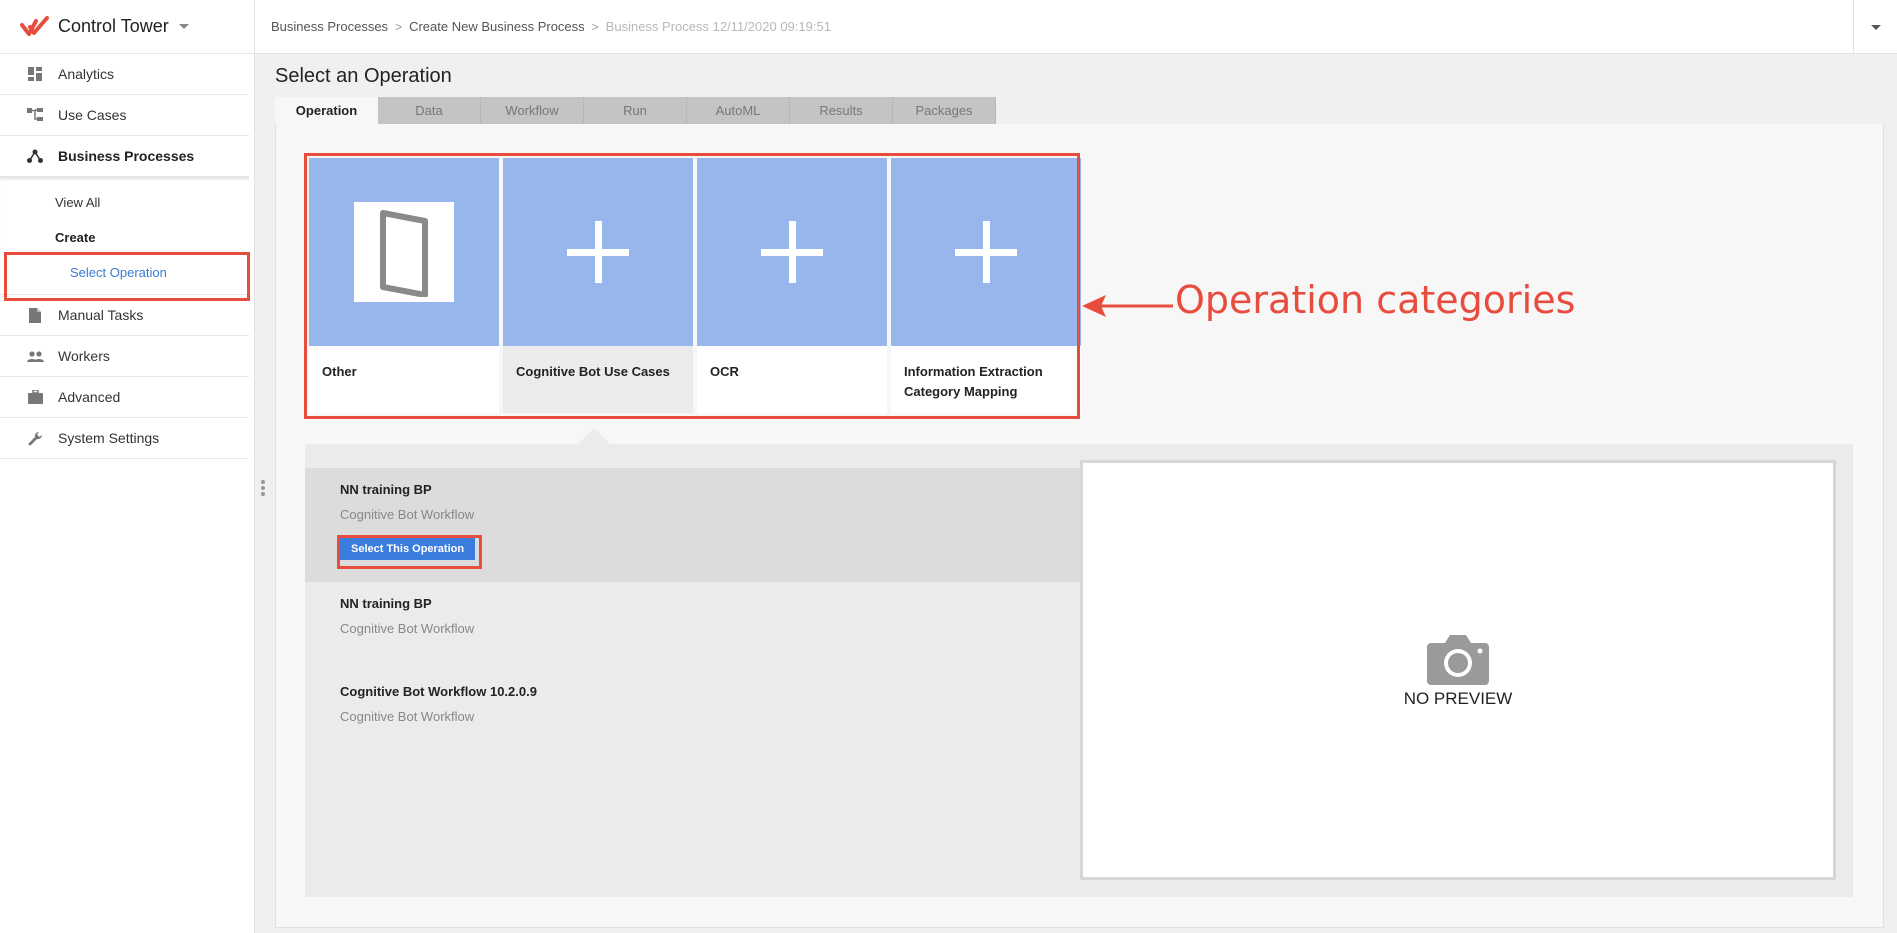  Describe the element at coordinates (339, 371) in the screenshot. I see `category-label: Other` at that location.